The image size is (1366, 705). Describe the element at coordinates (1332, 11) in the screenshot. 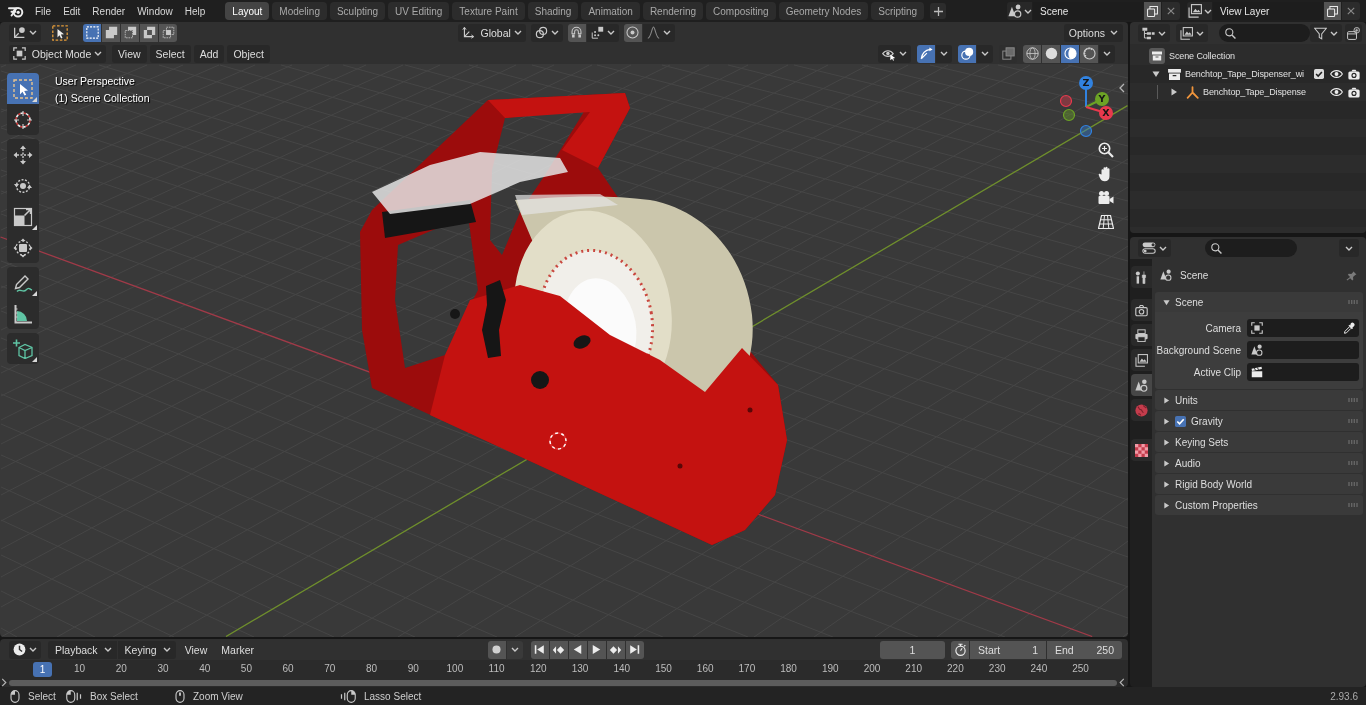

I see `copy-button` at that location.